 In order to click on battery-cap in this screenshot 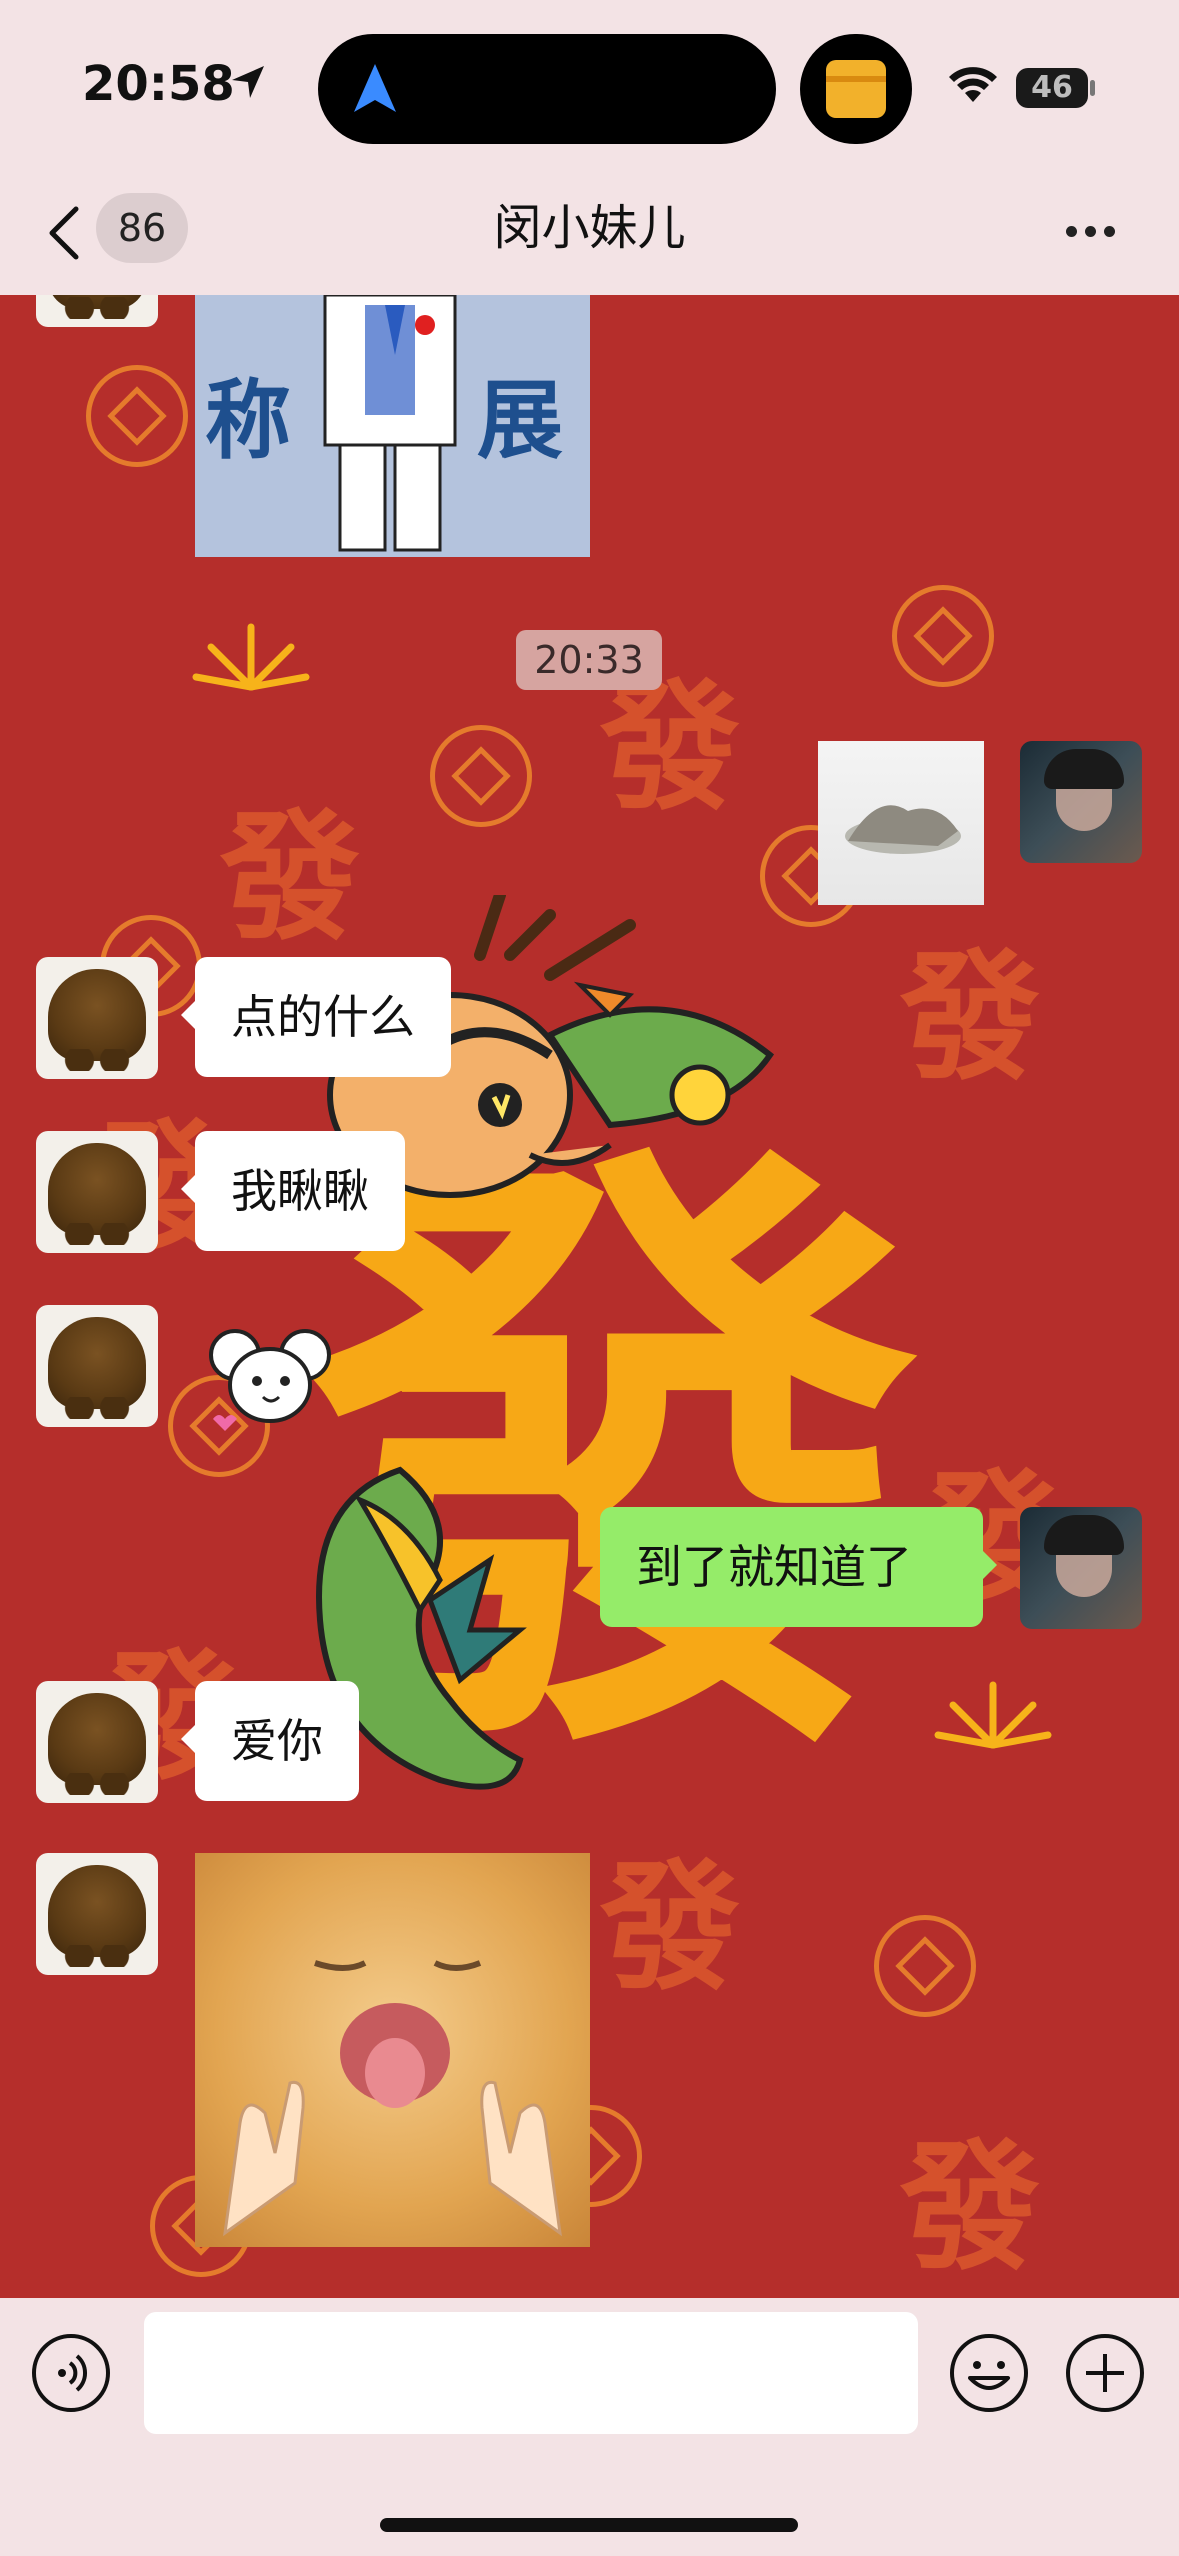, I will do `click(1092, 88)`.